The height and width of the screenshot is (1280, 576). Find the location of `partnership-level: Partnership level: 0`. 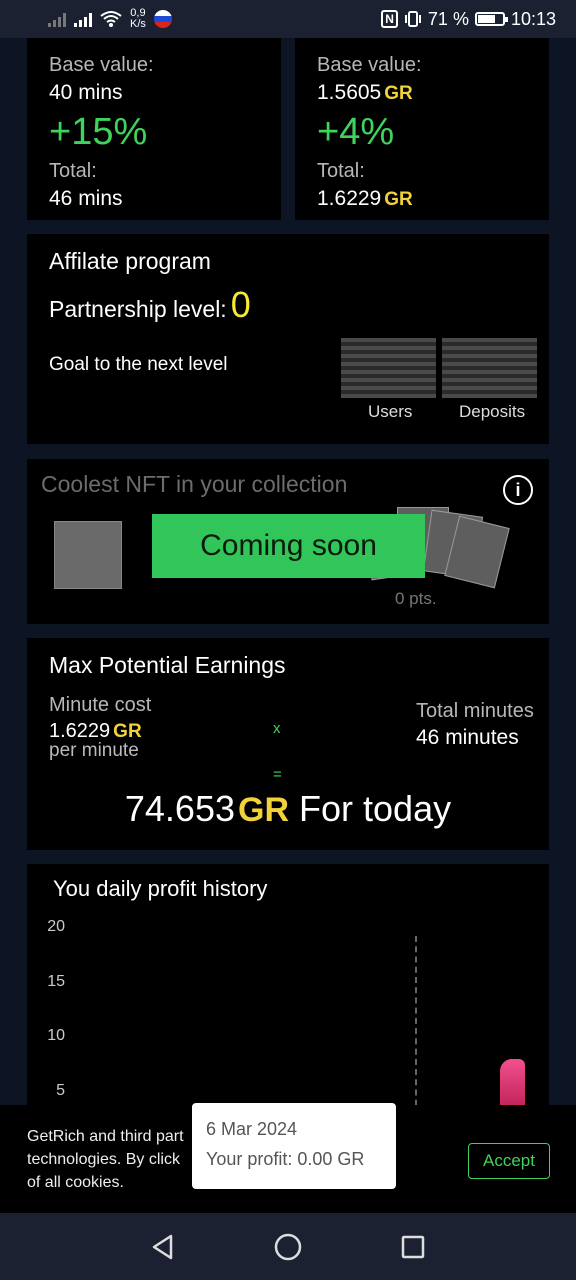

partnership-level: Partnership level: 0 is located at coordinates (150, 304).